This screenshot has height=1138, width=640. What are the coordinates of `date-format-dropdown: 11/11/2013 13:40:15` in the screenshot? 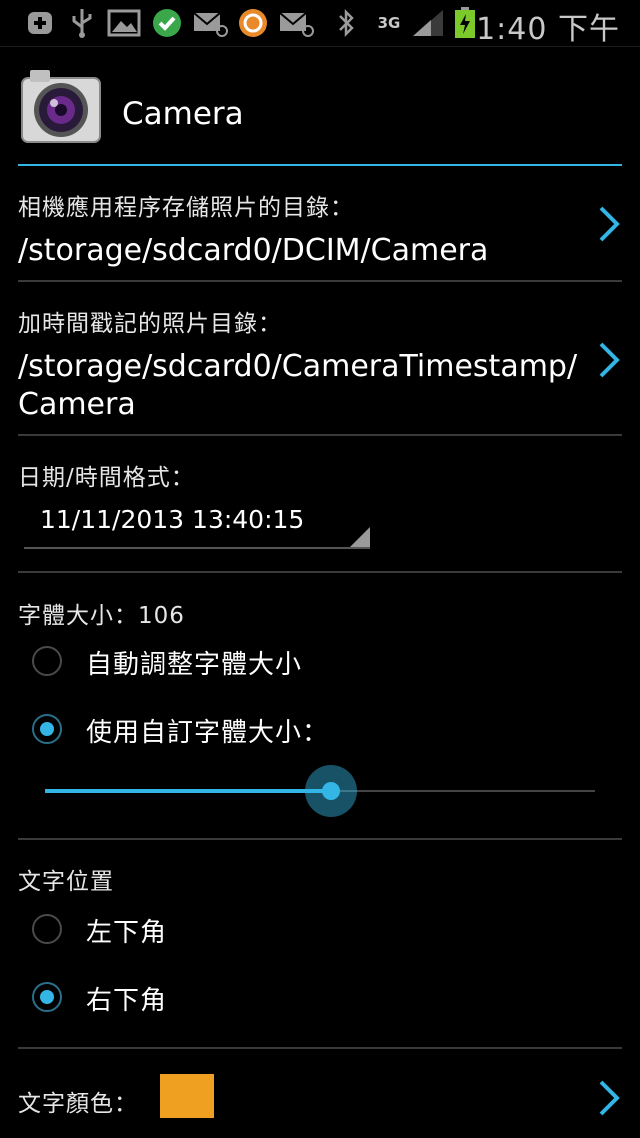 It's located at (197, 527).